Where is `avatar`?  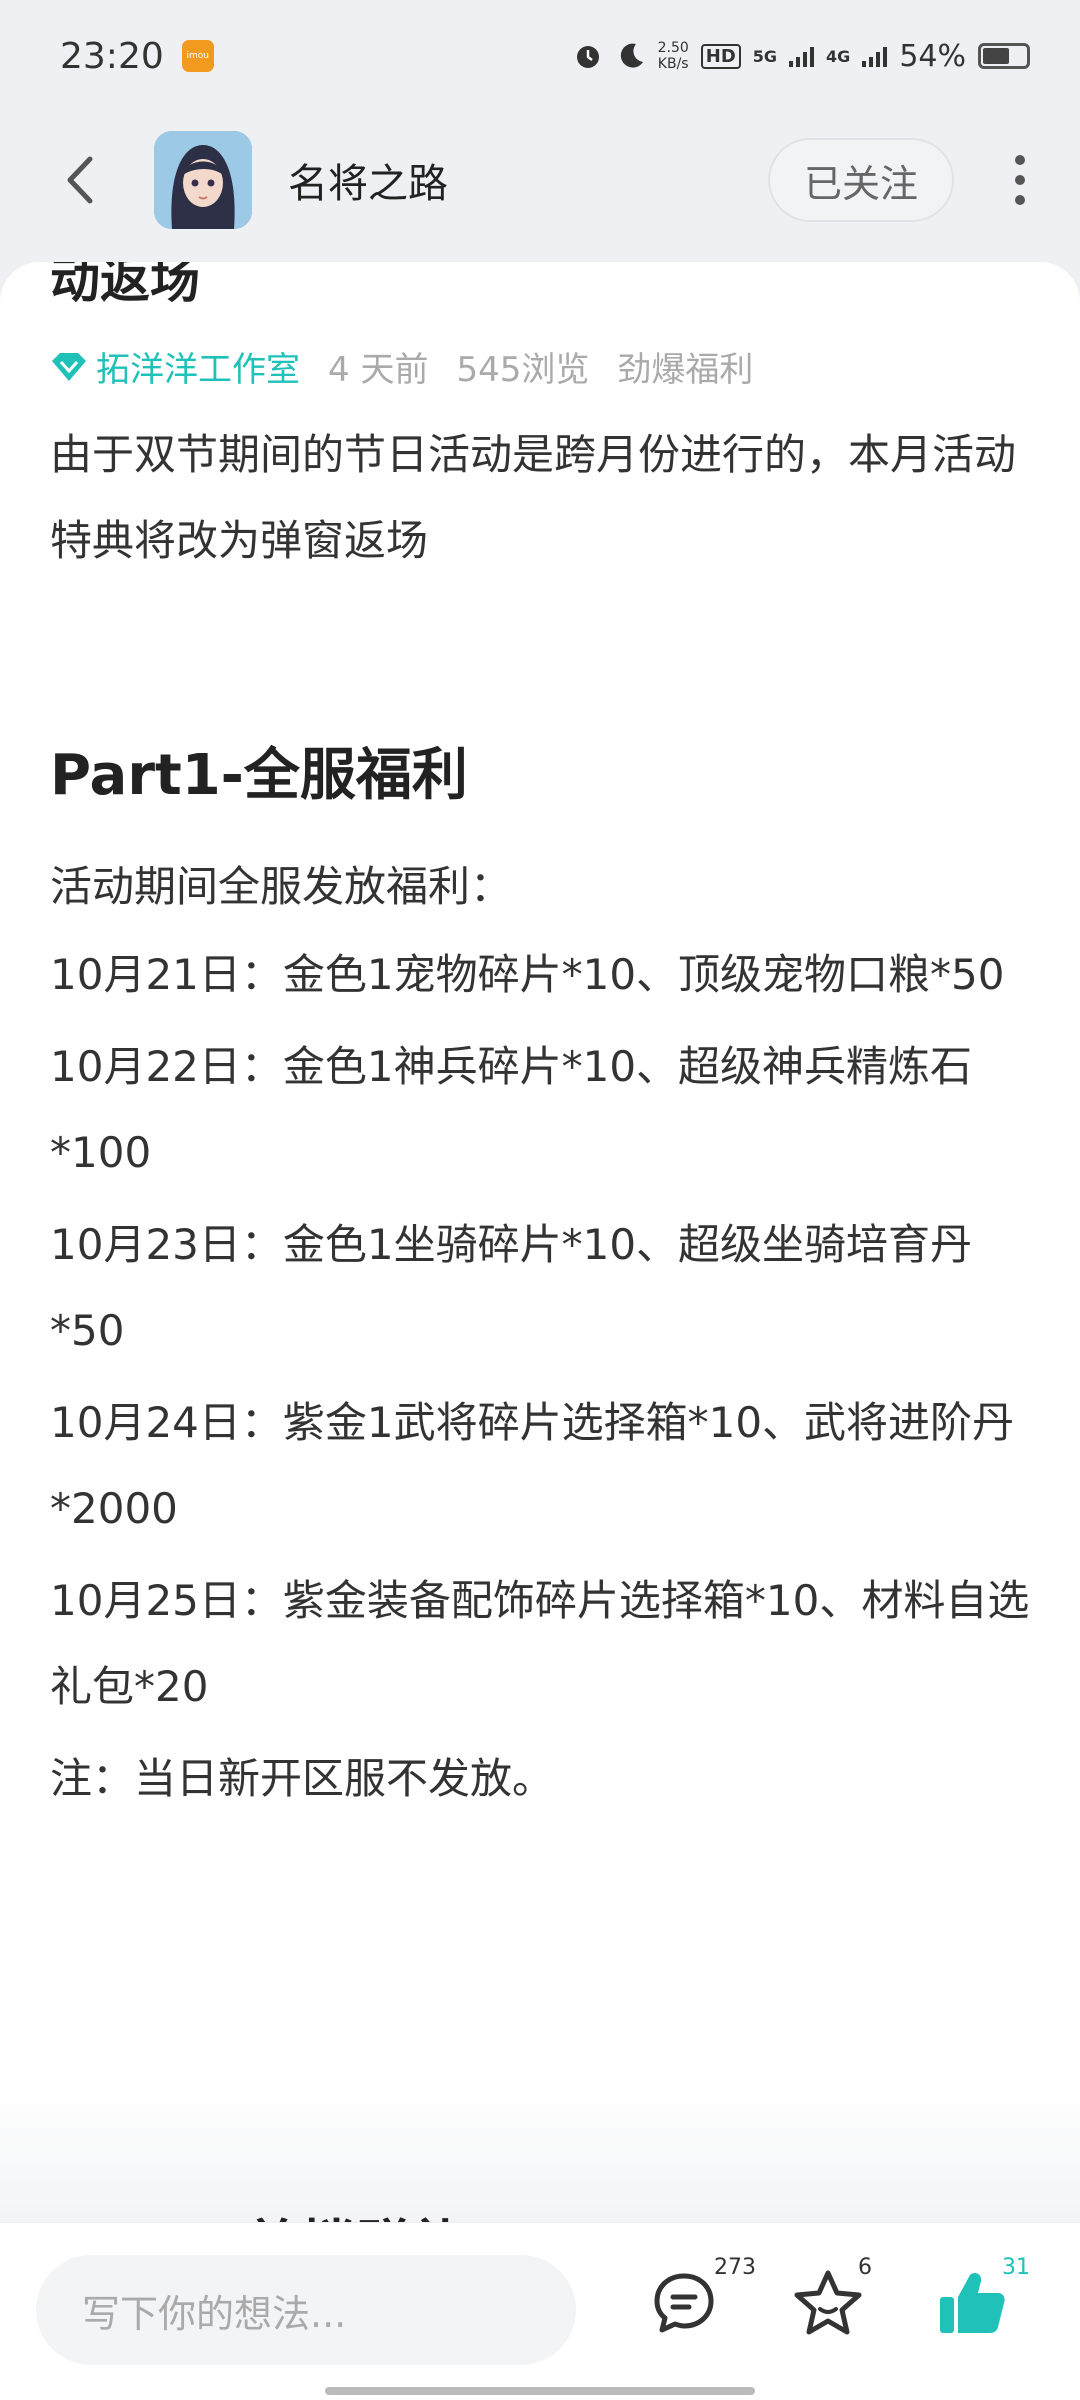 avatar is located at coordinates (203, 180).